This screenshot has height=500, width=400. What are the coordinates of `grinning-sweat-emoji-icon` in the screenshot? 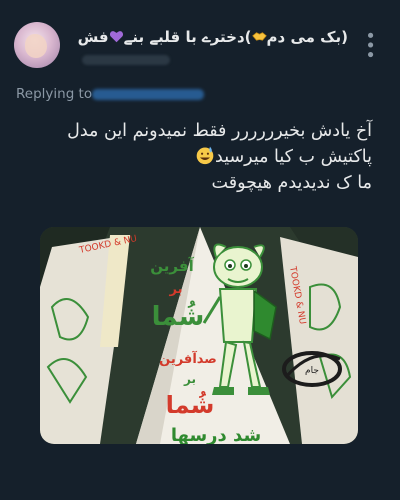 It's located at (205, 155).